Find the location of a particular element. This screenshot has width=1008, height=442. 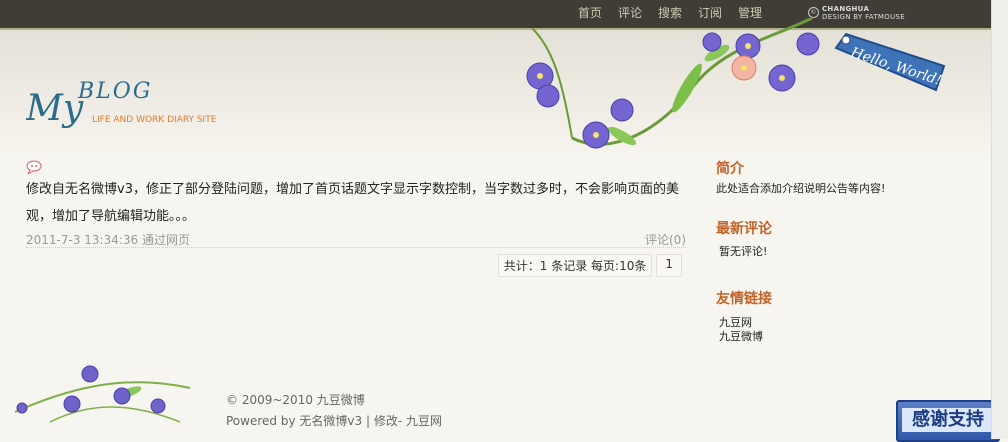

friend-links-list: 九豆网 九豆微博 is located at coordinates (745, 330).